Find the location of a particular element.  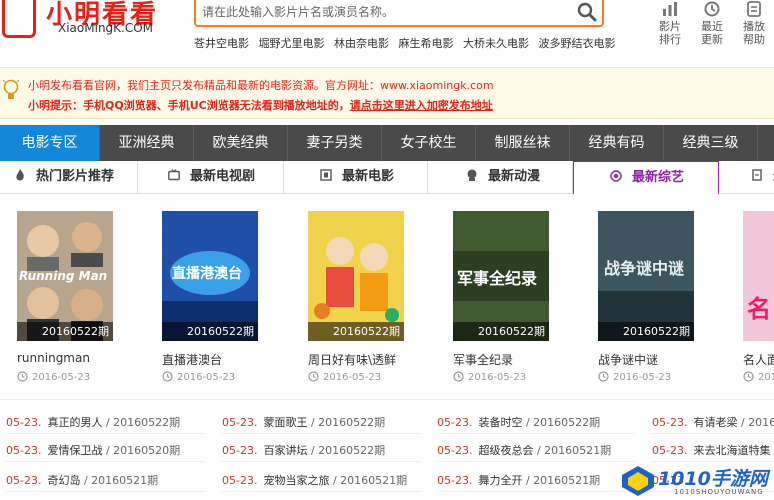

hot-word-link: 林由奈电影 is located at coordinates (361, 43).